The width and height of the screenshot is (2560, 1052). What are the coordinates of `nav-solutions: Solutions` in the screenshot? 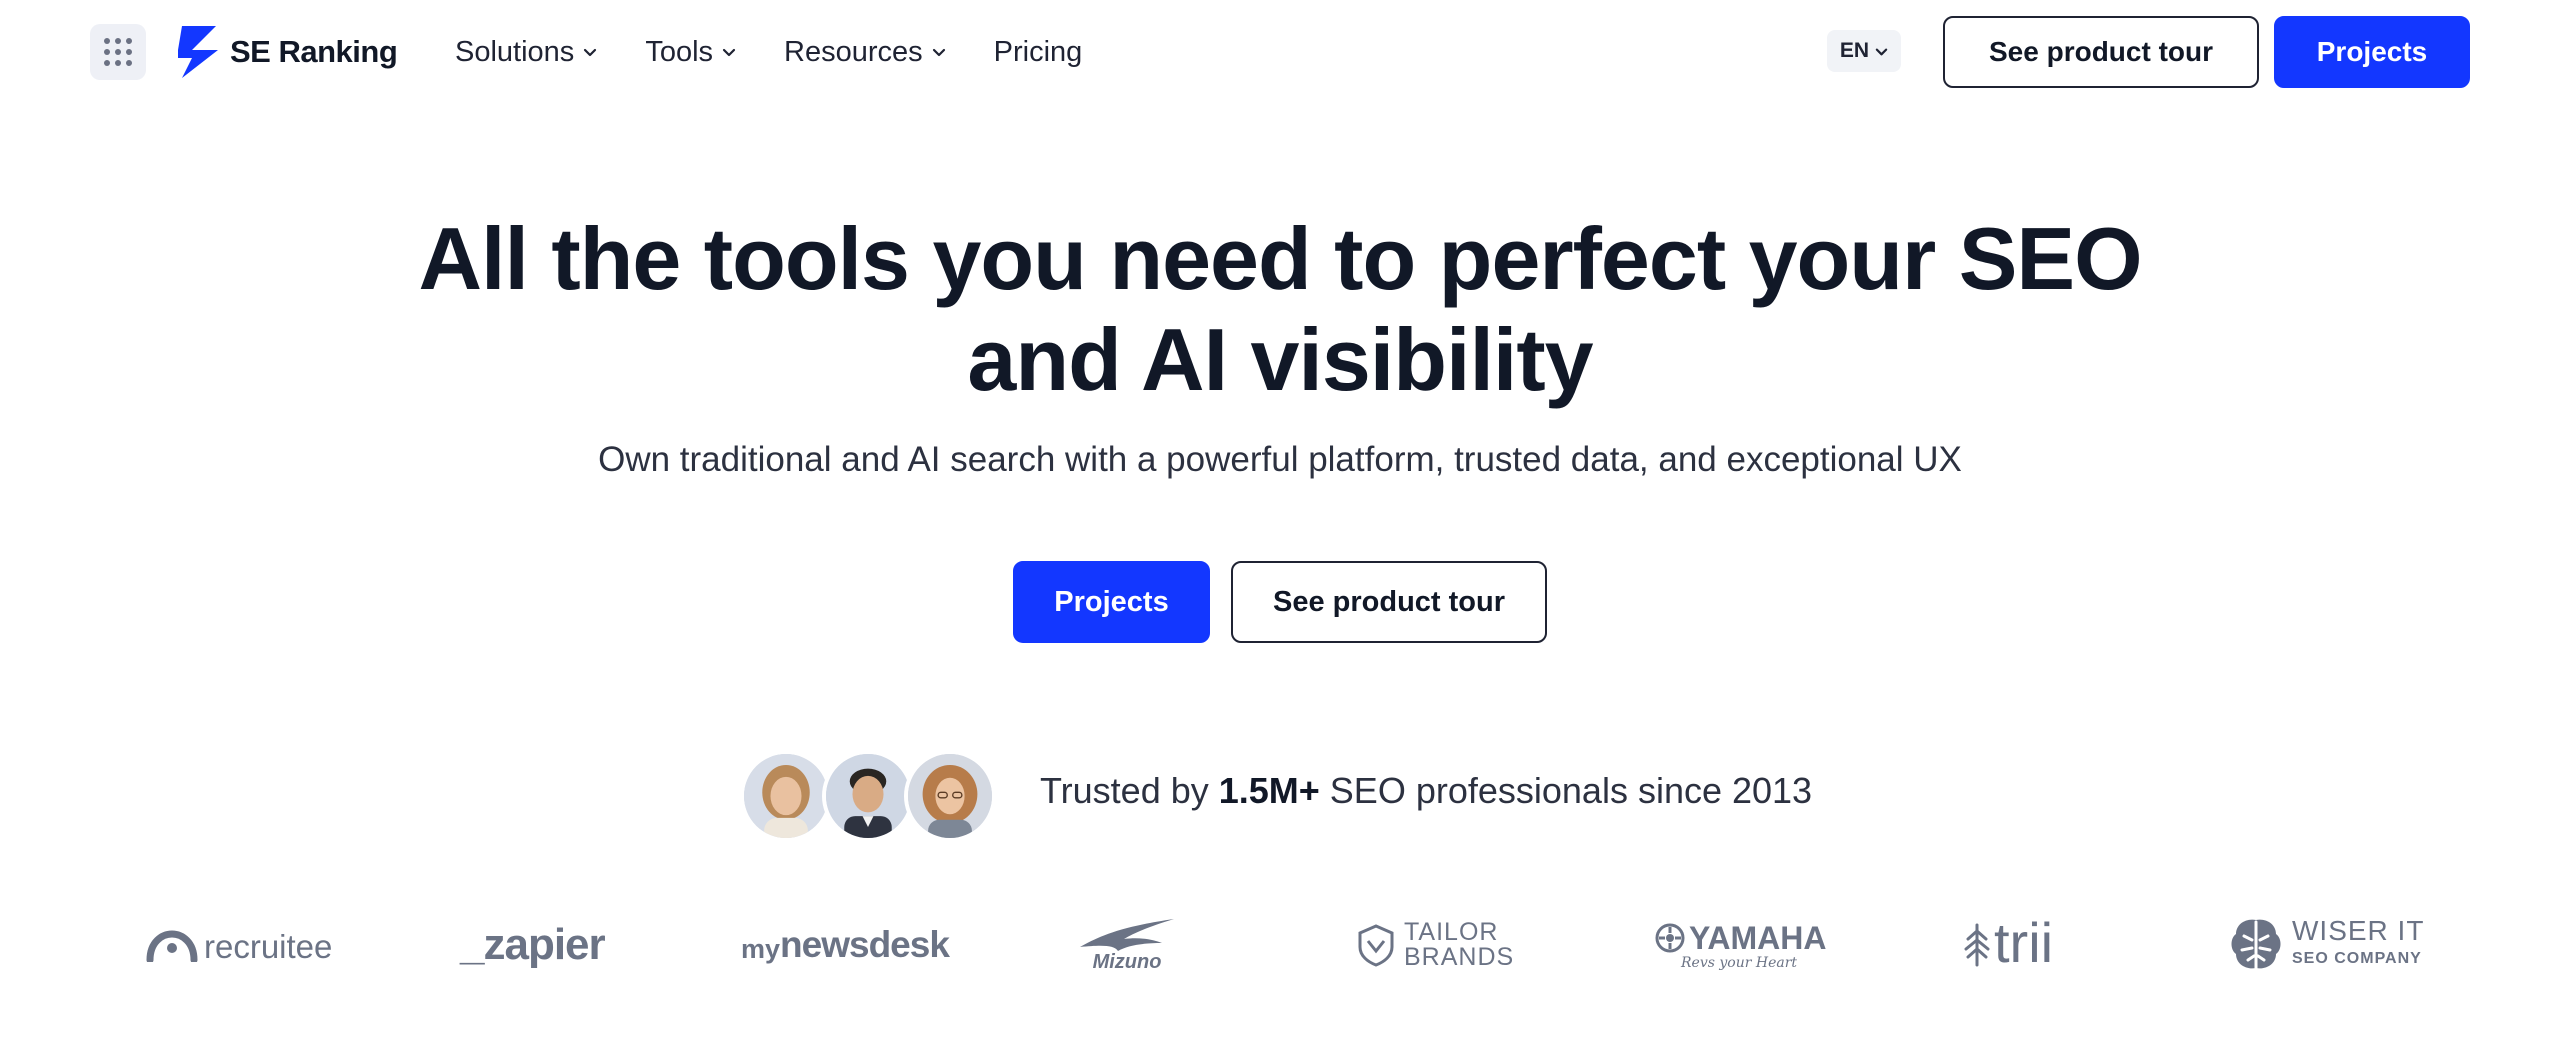 It's located at (526, 52).